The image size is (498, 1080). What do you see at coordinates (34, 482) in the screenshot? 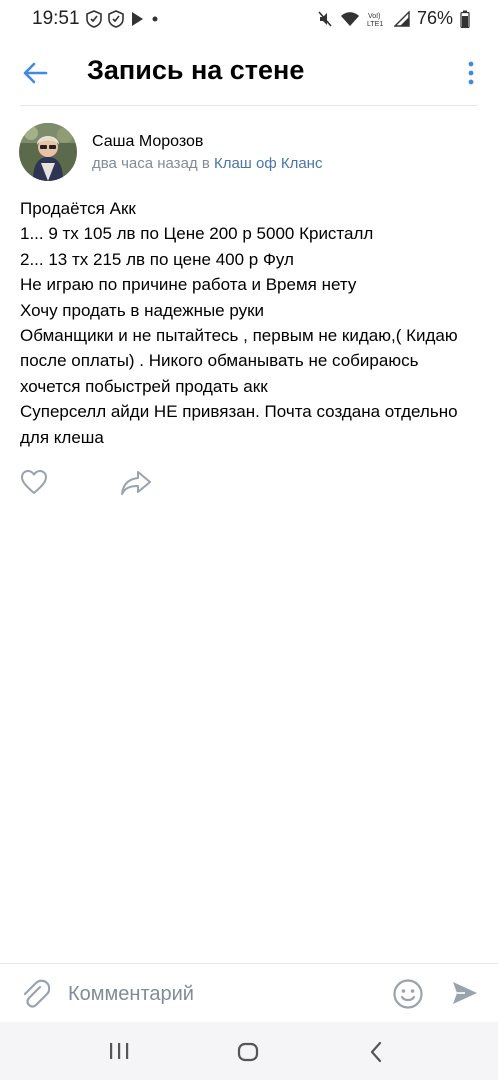
I see `heart-icon` at bounding box center [34, 482].